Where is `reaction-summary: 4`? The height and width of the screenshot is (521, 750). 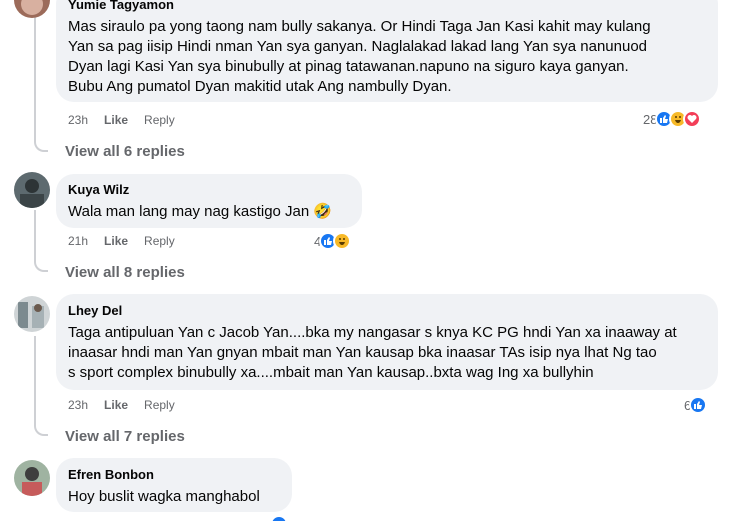
reaction-summary: 4 is located at coordinates (333, 241).